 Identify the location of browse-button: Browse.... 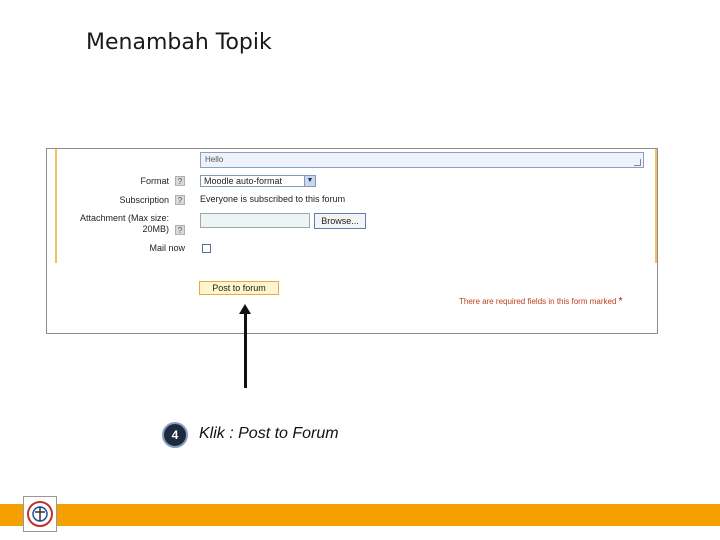
(340, 221).